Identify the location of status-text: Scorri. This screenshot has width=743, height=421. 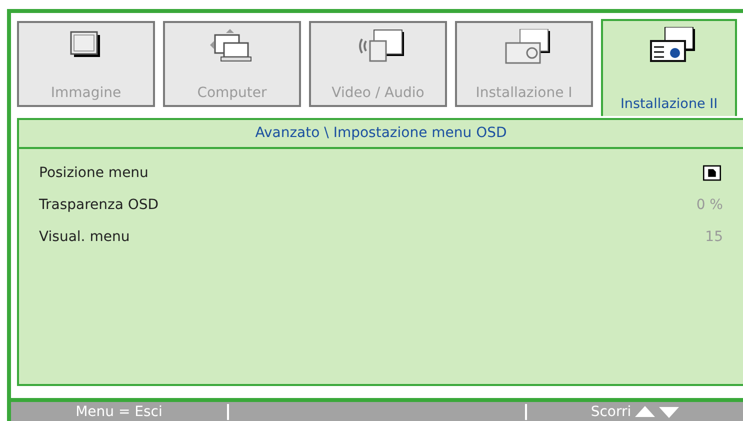
(611, 412).